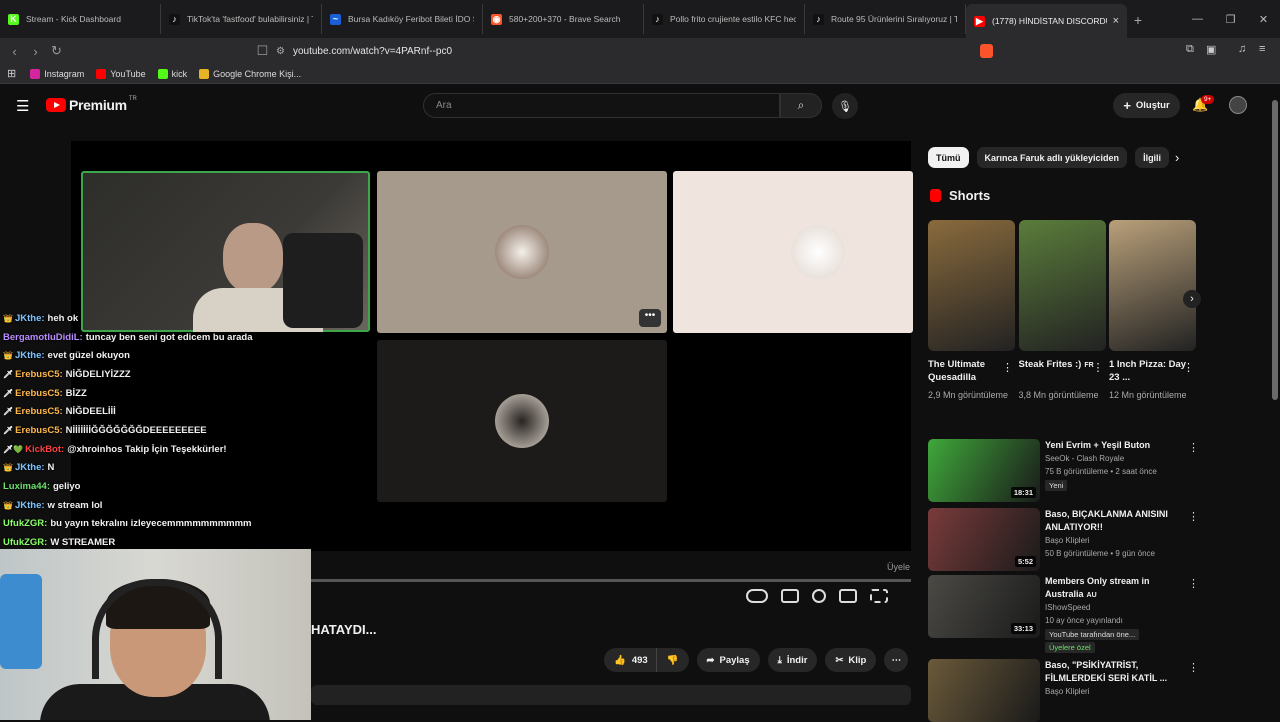  What do you see at coordinates (132, 99) in the screenshot?
I see `region-code: TR` at bounding box center [132, 99].